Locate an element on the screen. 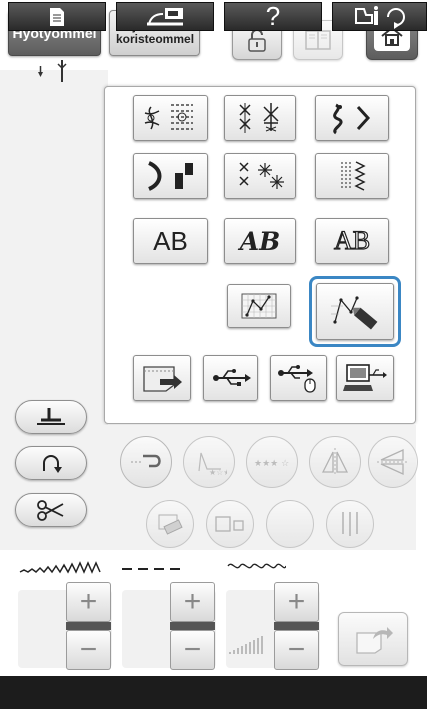 Image resolution: width=427 pixels, height=709 pixels. machine-memory-button is located at coordinates (162, 378).